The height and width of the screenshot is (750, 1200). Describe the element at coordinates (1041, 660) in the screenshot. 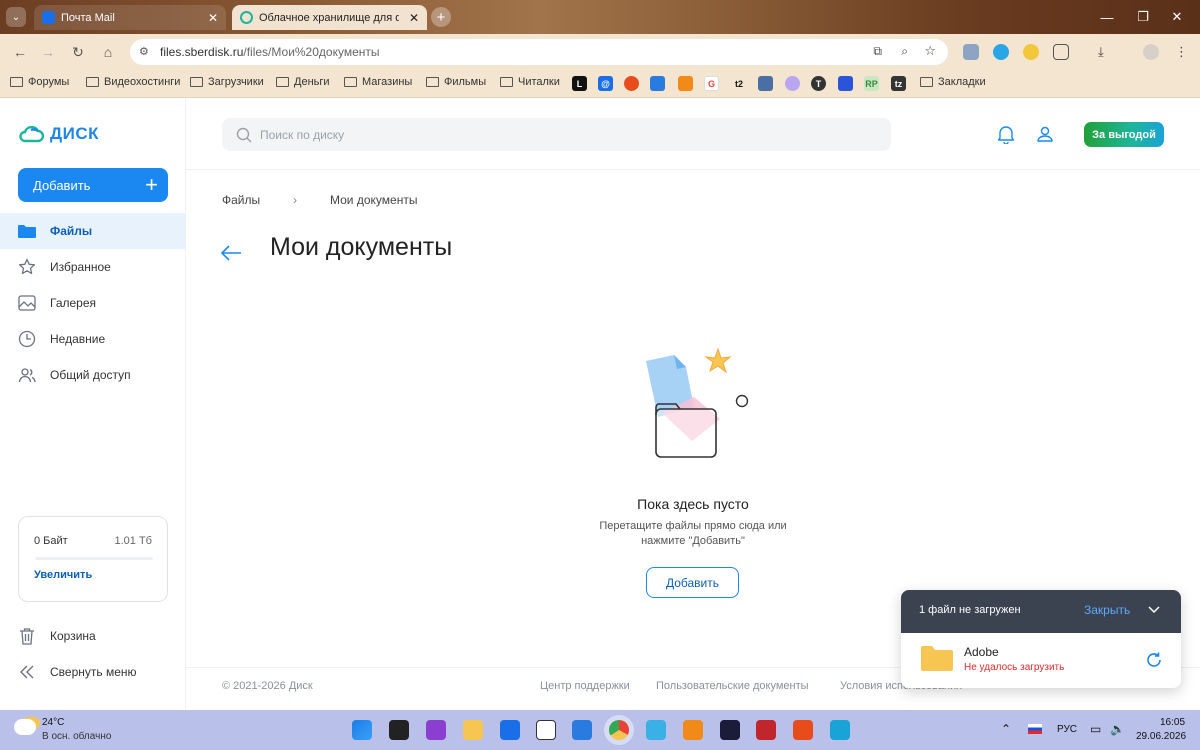

I see `toast-file-row: Adobe Не удалось загрузить` at that location.